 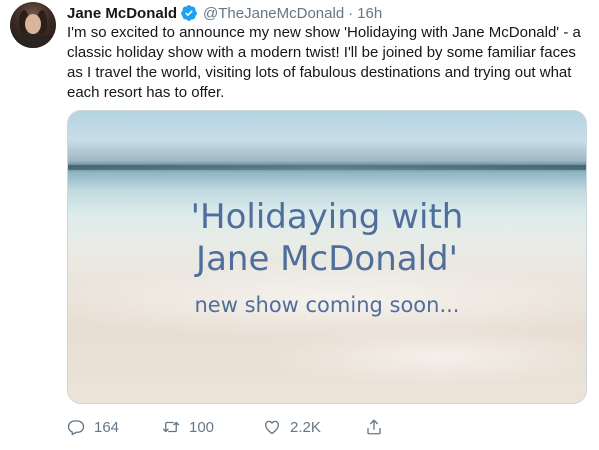 I want to click on verified-badge-icon, so click(x=189, y=13).